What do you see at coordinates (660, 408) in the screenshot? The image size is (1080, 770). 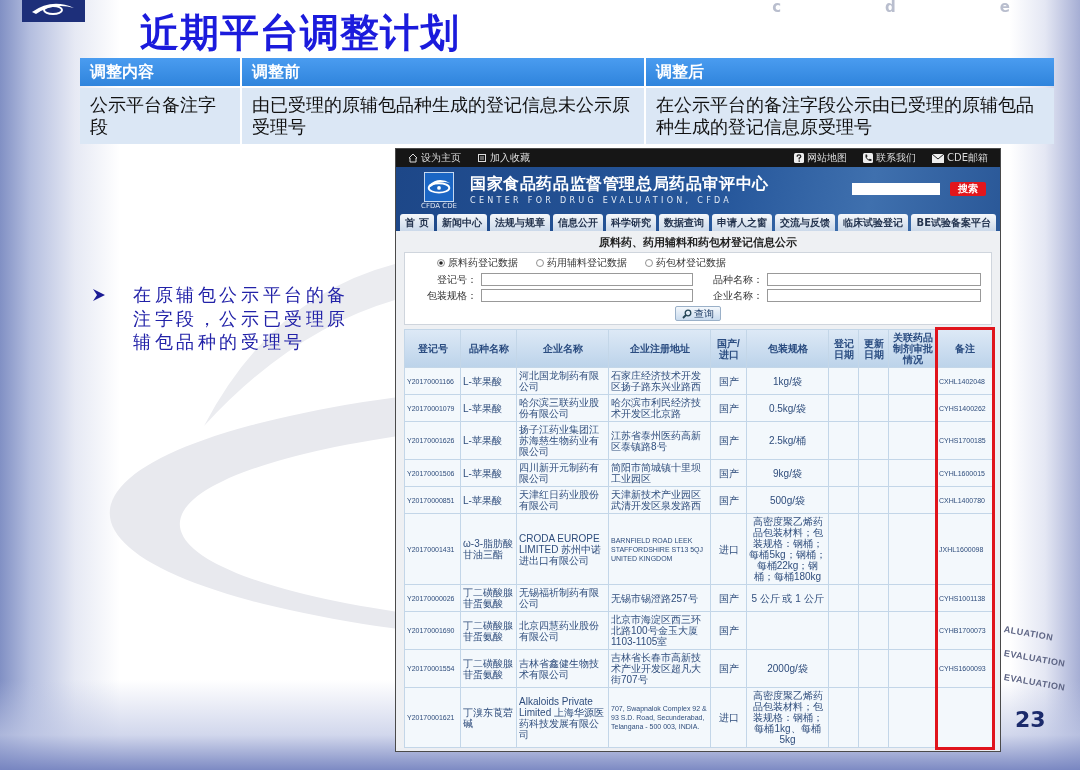 I see `table-cell: 哈尔滨市利民经济技术开发区北京路` at bounding box center [660, 408].